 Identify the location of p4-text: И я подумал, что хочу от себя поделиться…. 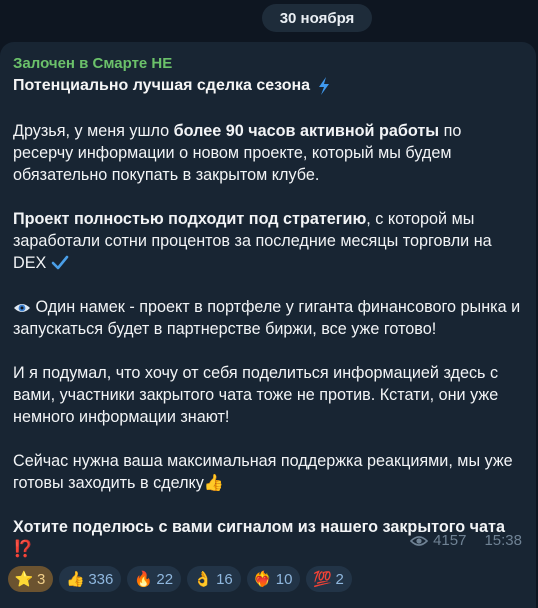
(256, 395).